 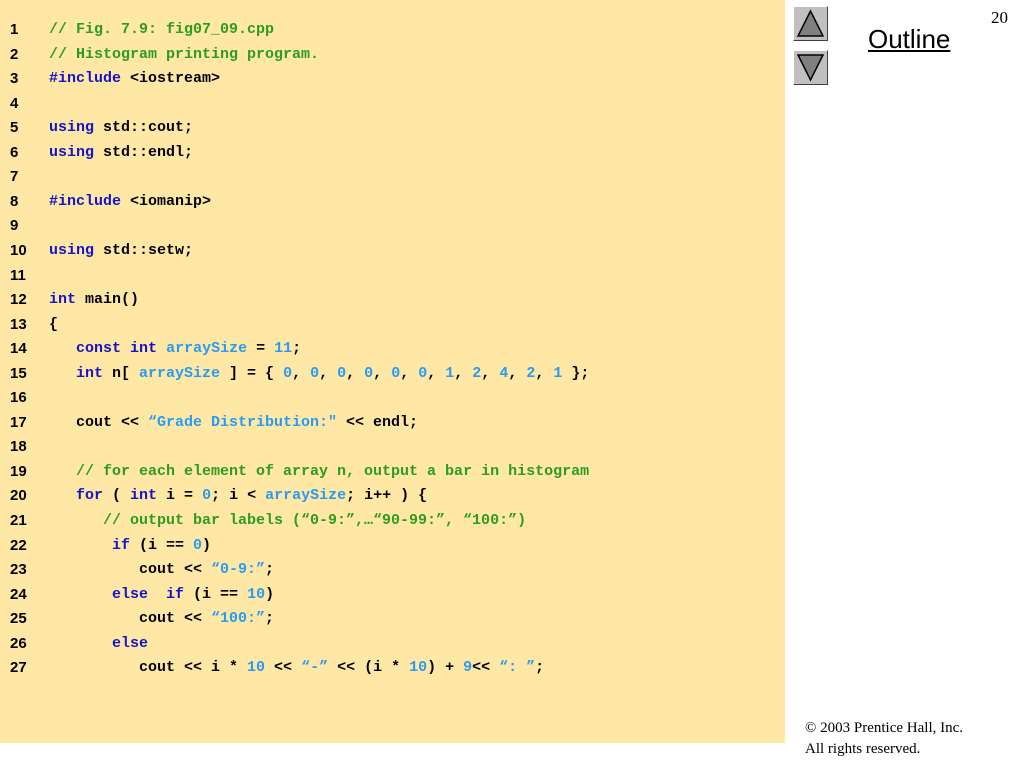 I want to click on code-line: 17 cout << “Grade Distribution:" << endl;, so click(x=392, y=423).